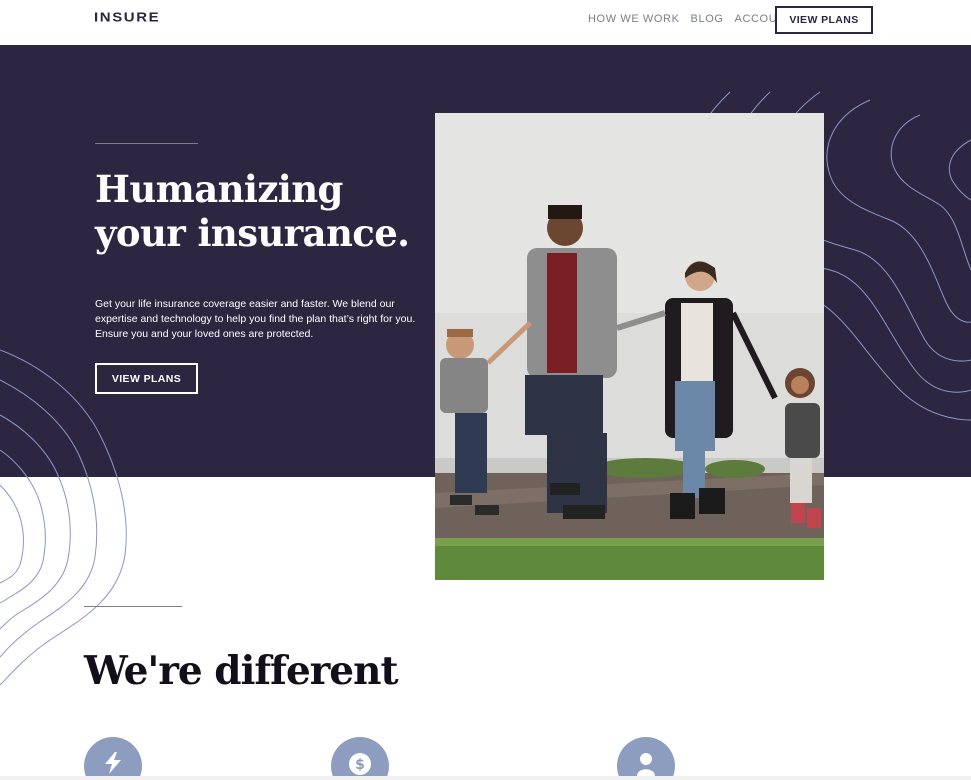 This screenshot has height=780, width=971. I want to click on nav-view-plans-button: VIEW PLANS, so click(824, 20).